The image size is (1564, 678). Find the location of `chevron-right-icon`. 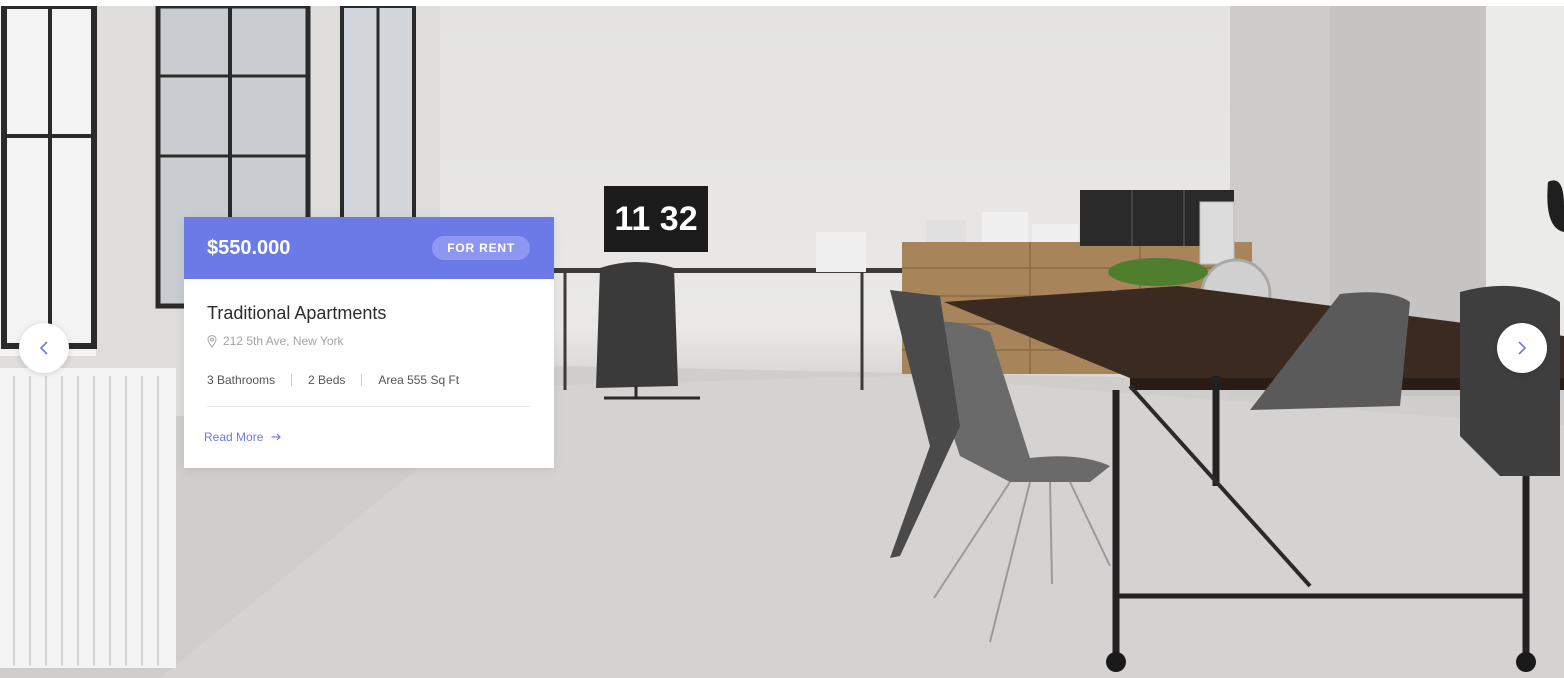

chevron-right-icon is located at coordinates (1522, 348).